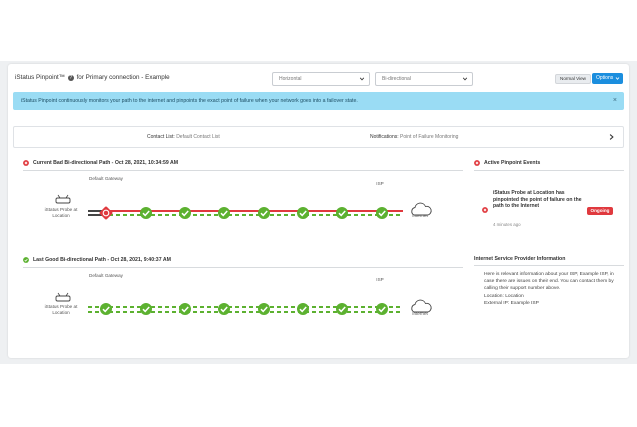 The height and width of the screenshot is (427, 637). What do you see at coordinates (504, 296) in the screenshot?
I see `isp-location: Location` at bounding box center [504, 296].